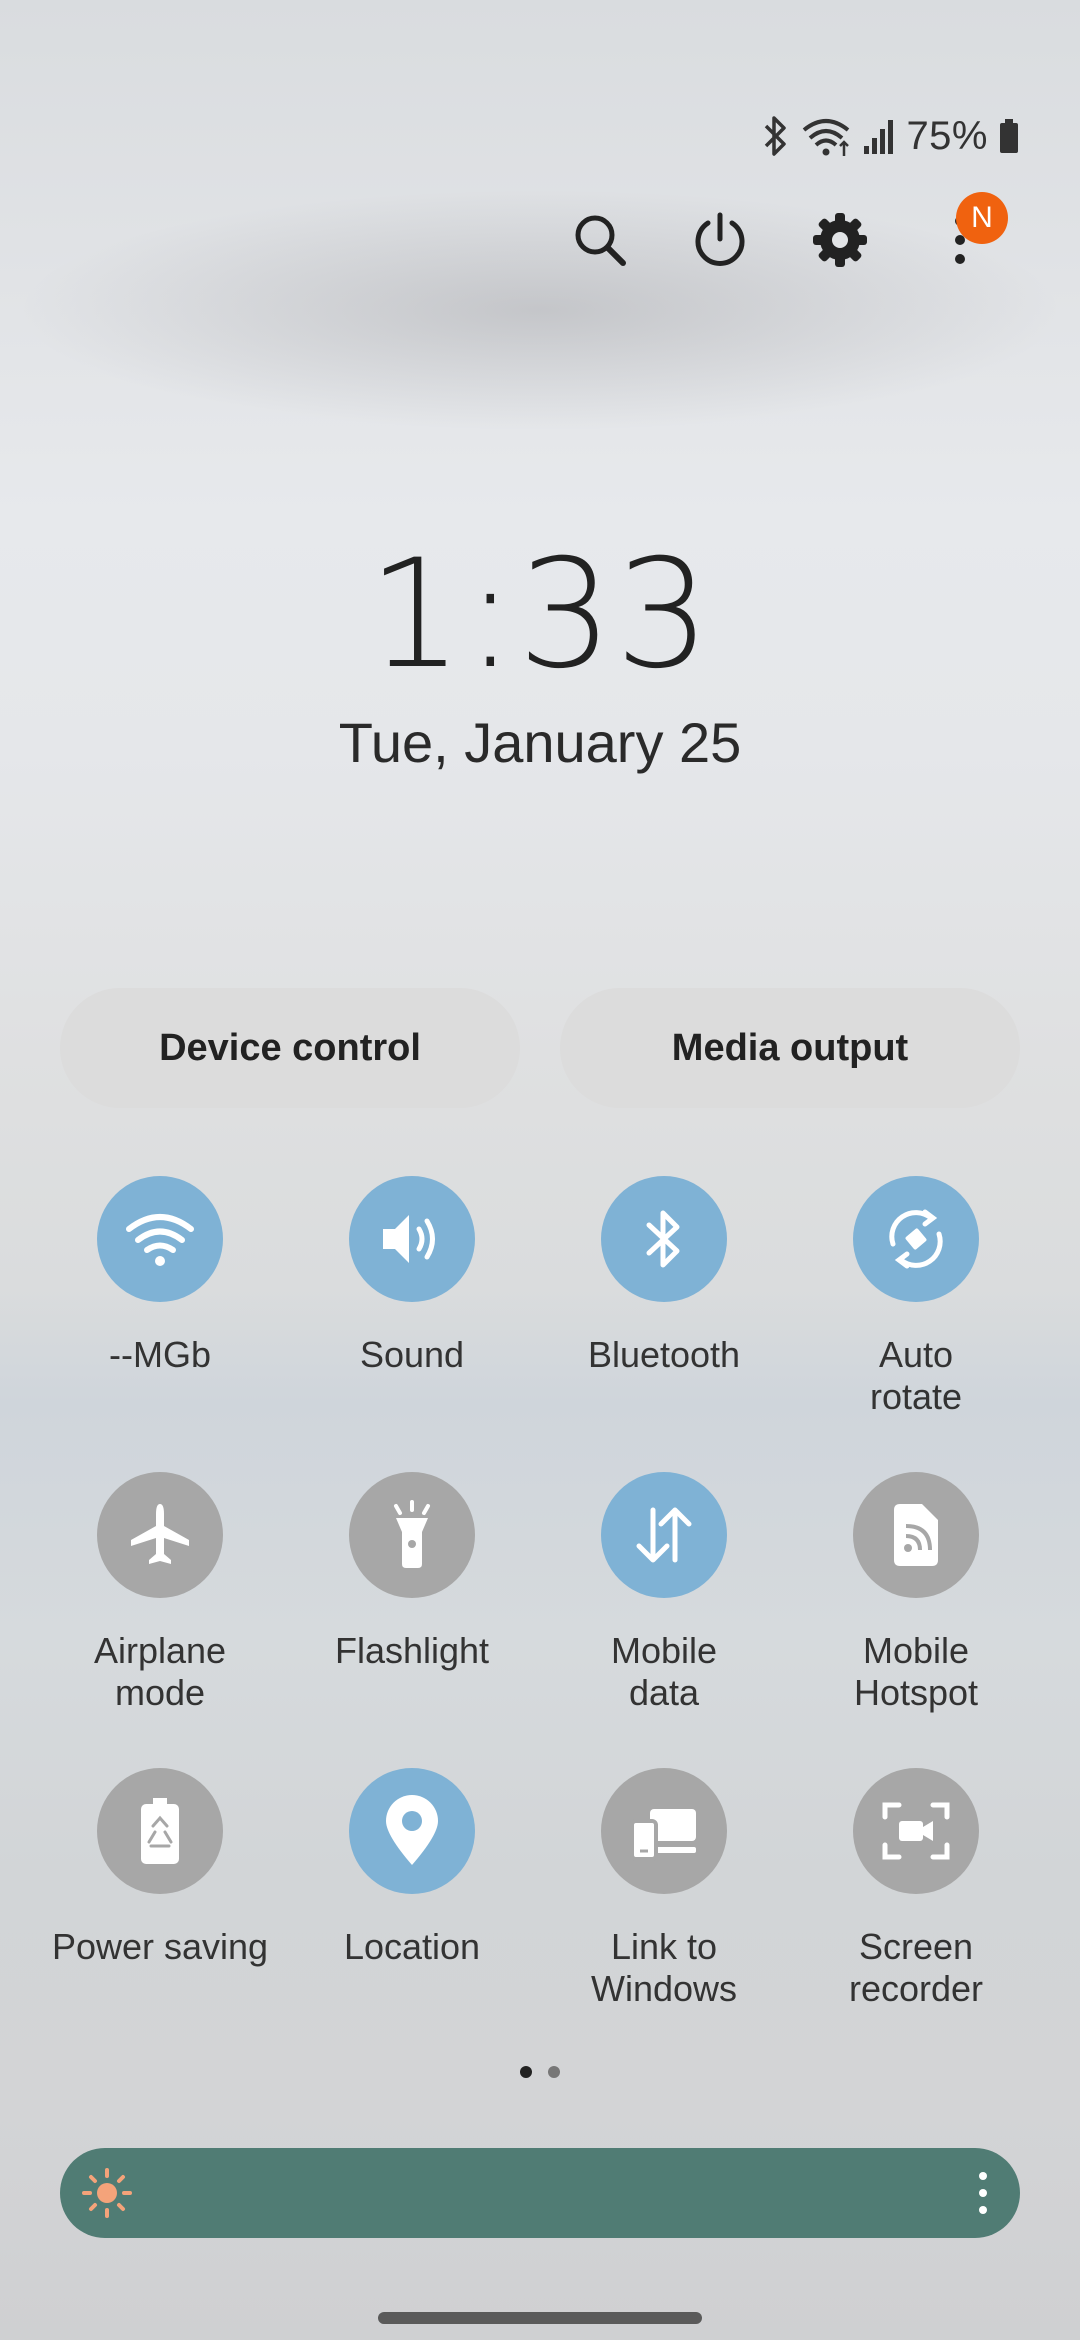  I want to click on page-dot, so click(554, 2072).